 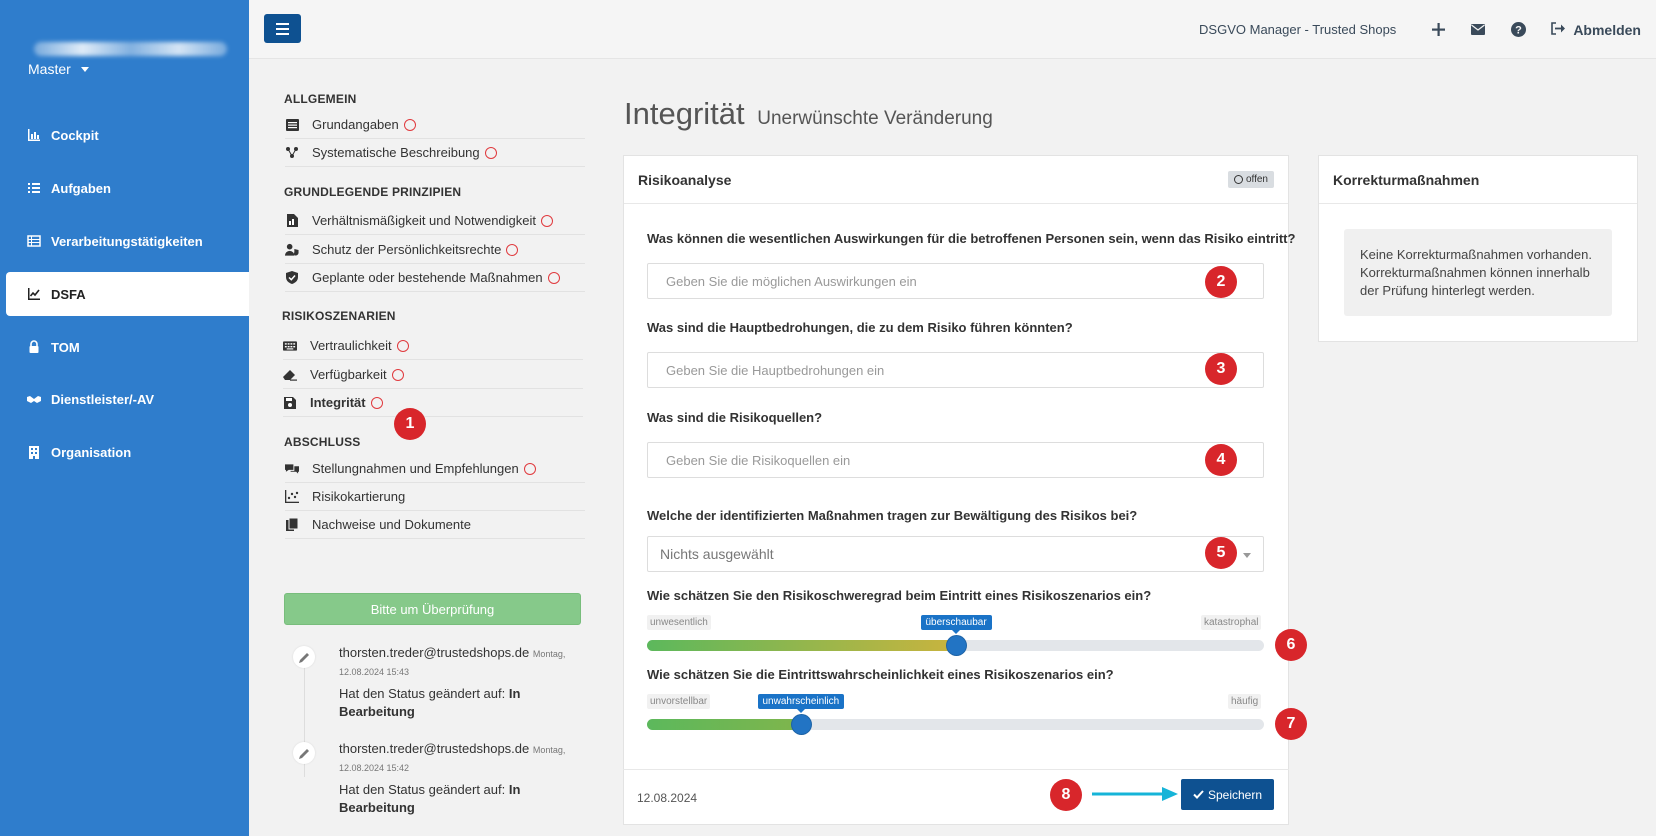 What do you see at coordinates (290, 375) in the screenshot?
I see `eraser-icon` at bounding box center [290, 375].